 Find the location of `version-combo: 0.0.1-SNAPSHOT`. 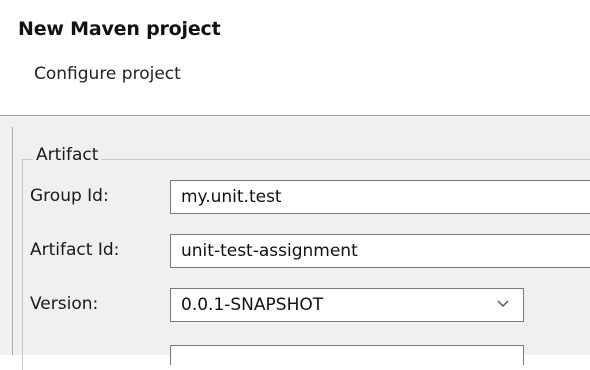

version-combo: 0.0.1-SNAPSHOT is located at coordinates (347, 305).